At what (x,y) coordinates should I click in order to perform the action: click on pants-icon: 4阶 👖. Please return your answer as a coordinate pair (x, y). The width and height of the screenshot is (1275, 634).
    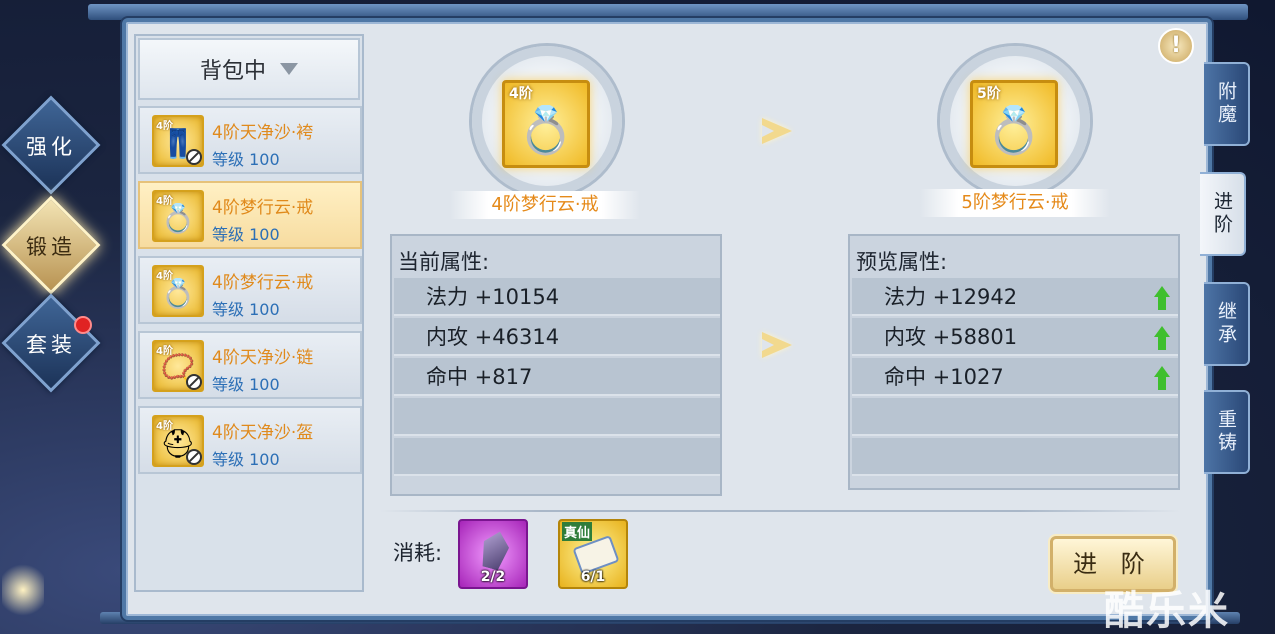
    Looking at the image, I should click on (178, 141).